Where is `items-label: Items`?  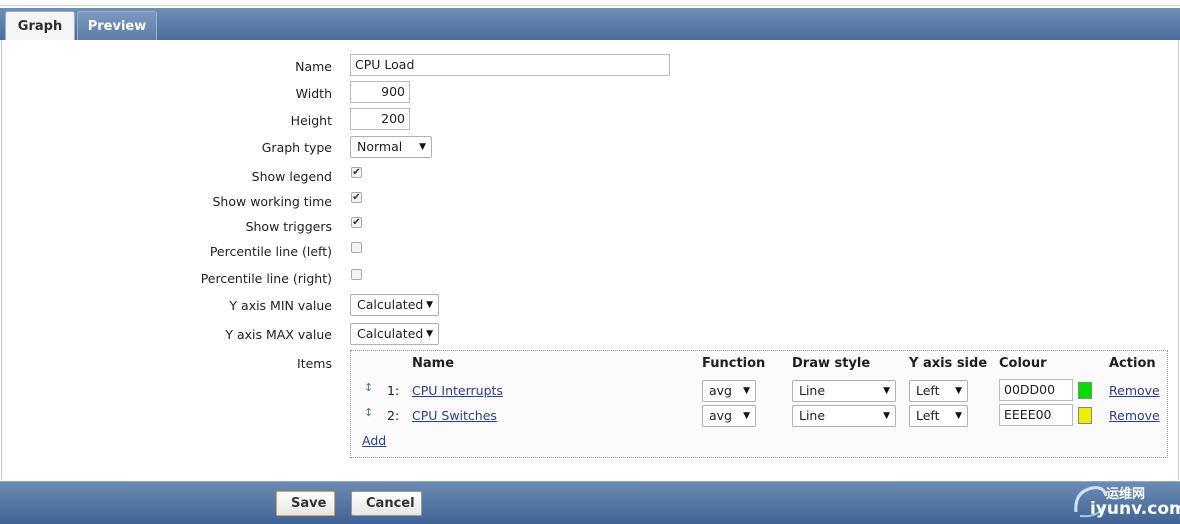 items-label: Items is located at coordinates (314, 363).